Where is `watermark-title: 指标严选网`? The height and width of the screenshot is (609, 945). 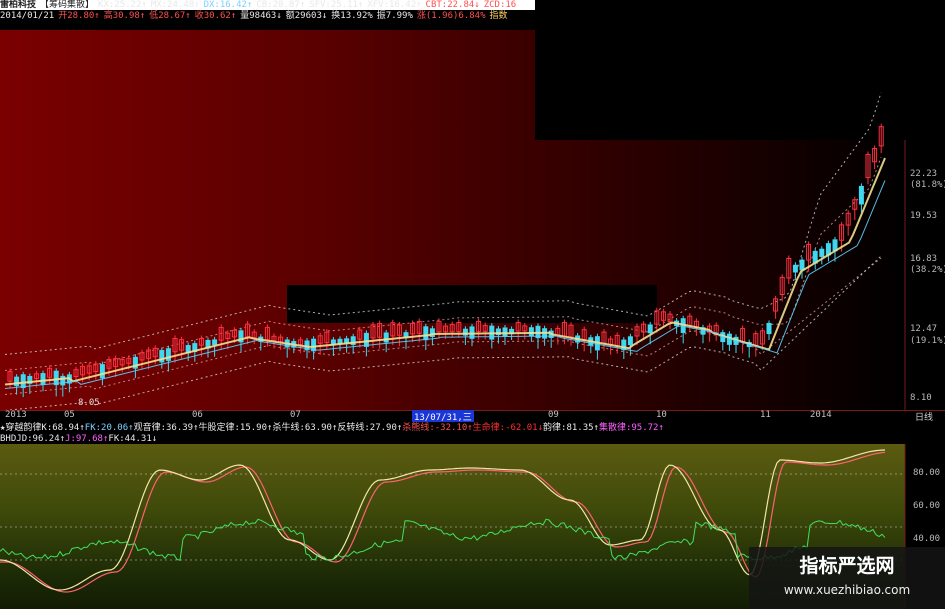
watermark-title: 指标严选网 is located at coordinates (847, 566).